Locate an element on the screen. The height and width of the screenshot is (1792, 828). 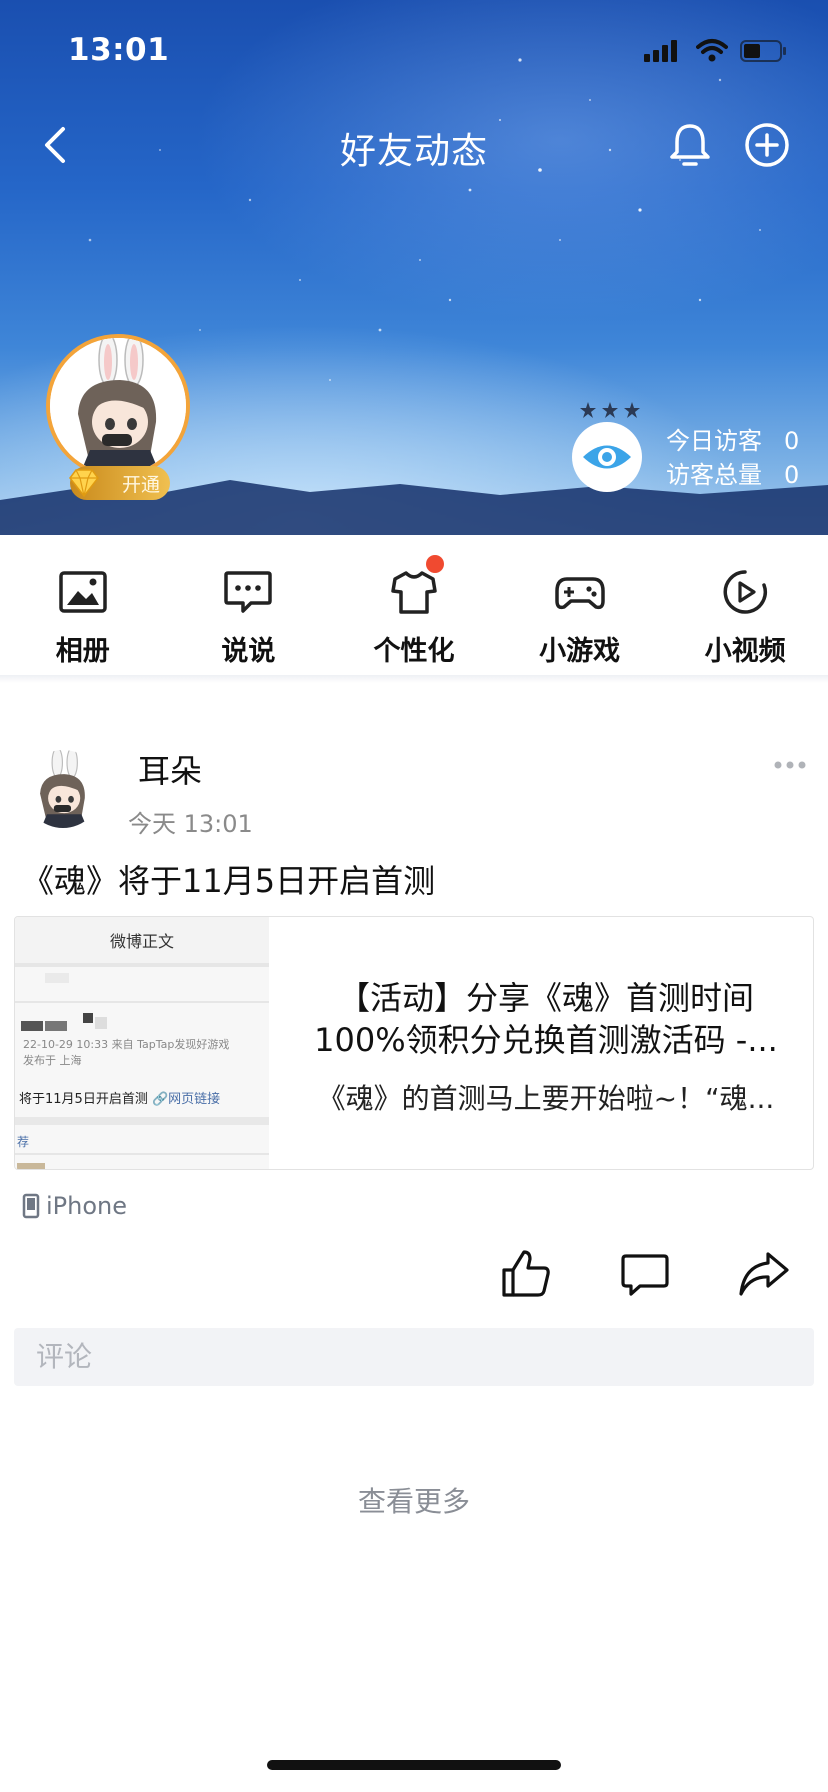
thumb-text: 将于11月5日开启首测 🔗网页链接 is located at coordinates (119, 1097).